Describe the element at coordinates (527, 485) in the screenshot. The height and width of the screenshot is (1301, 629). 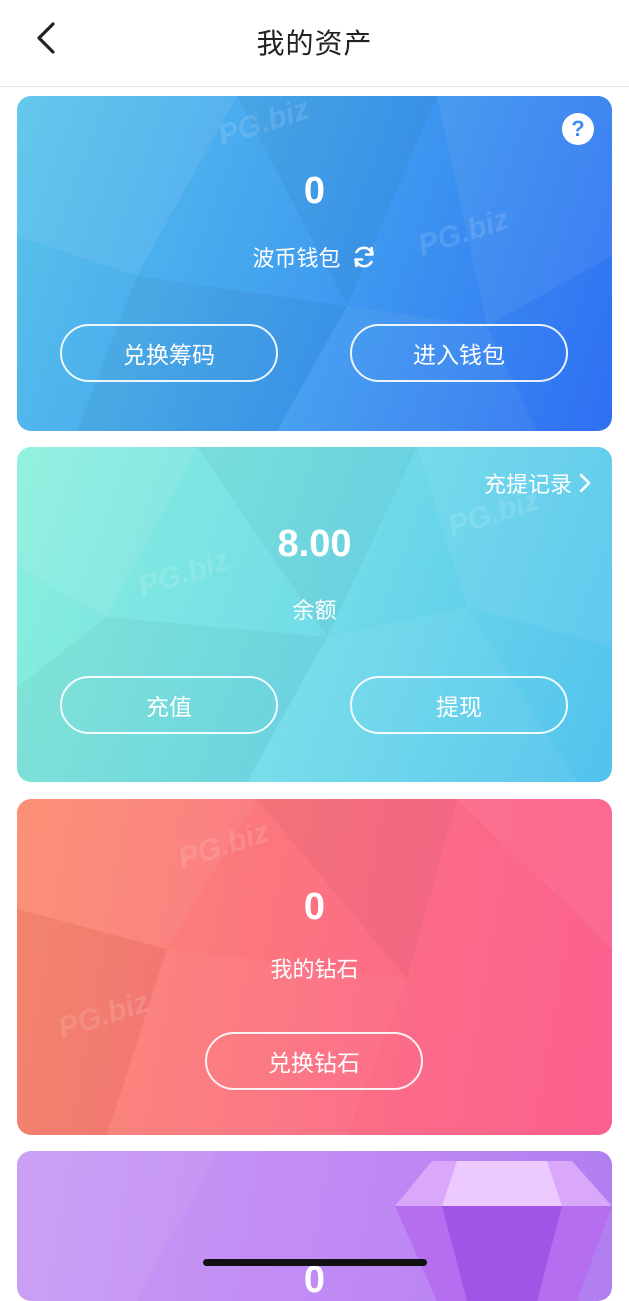
I see `records-link-label: 充提记录` at that location.